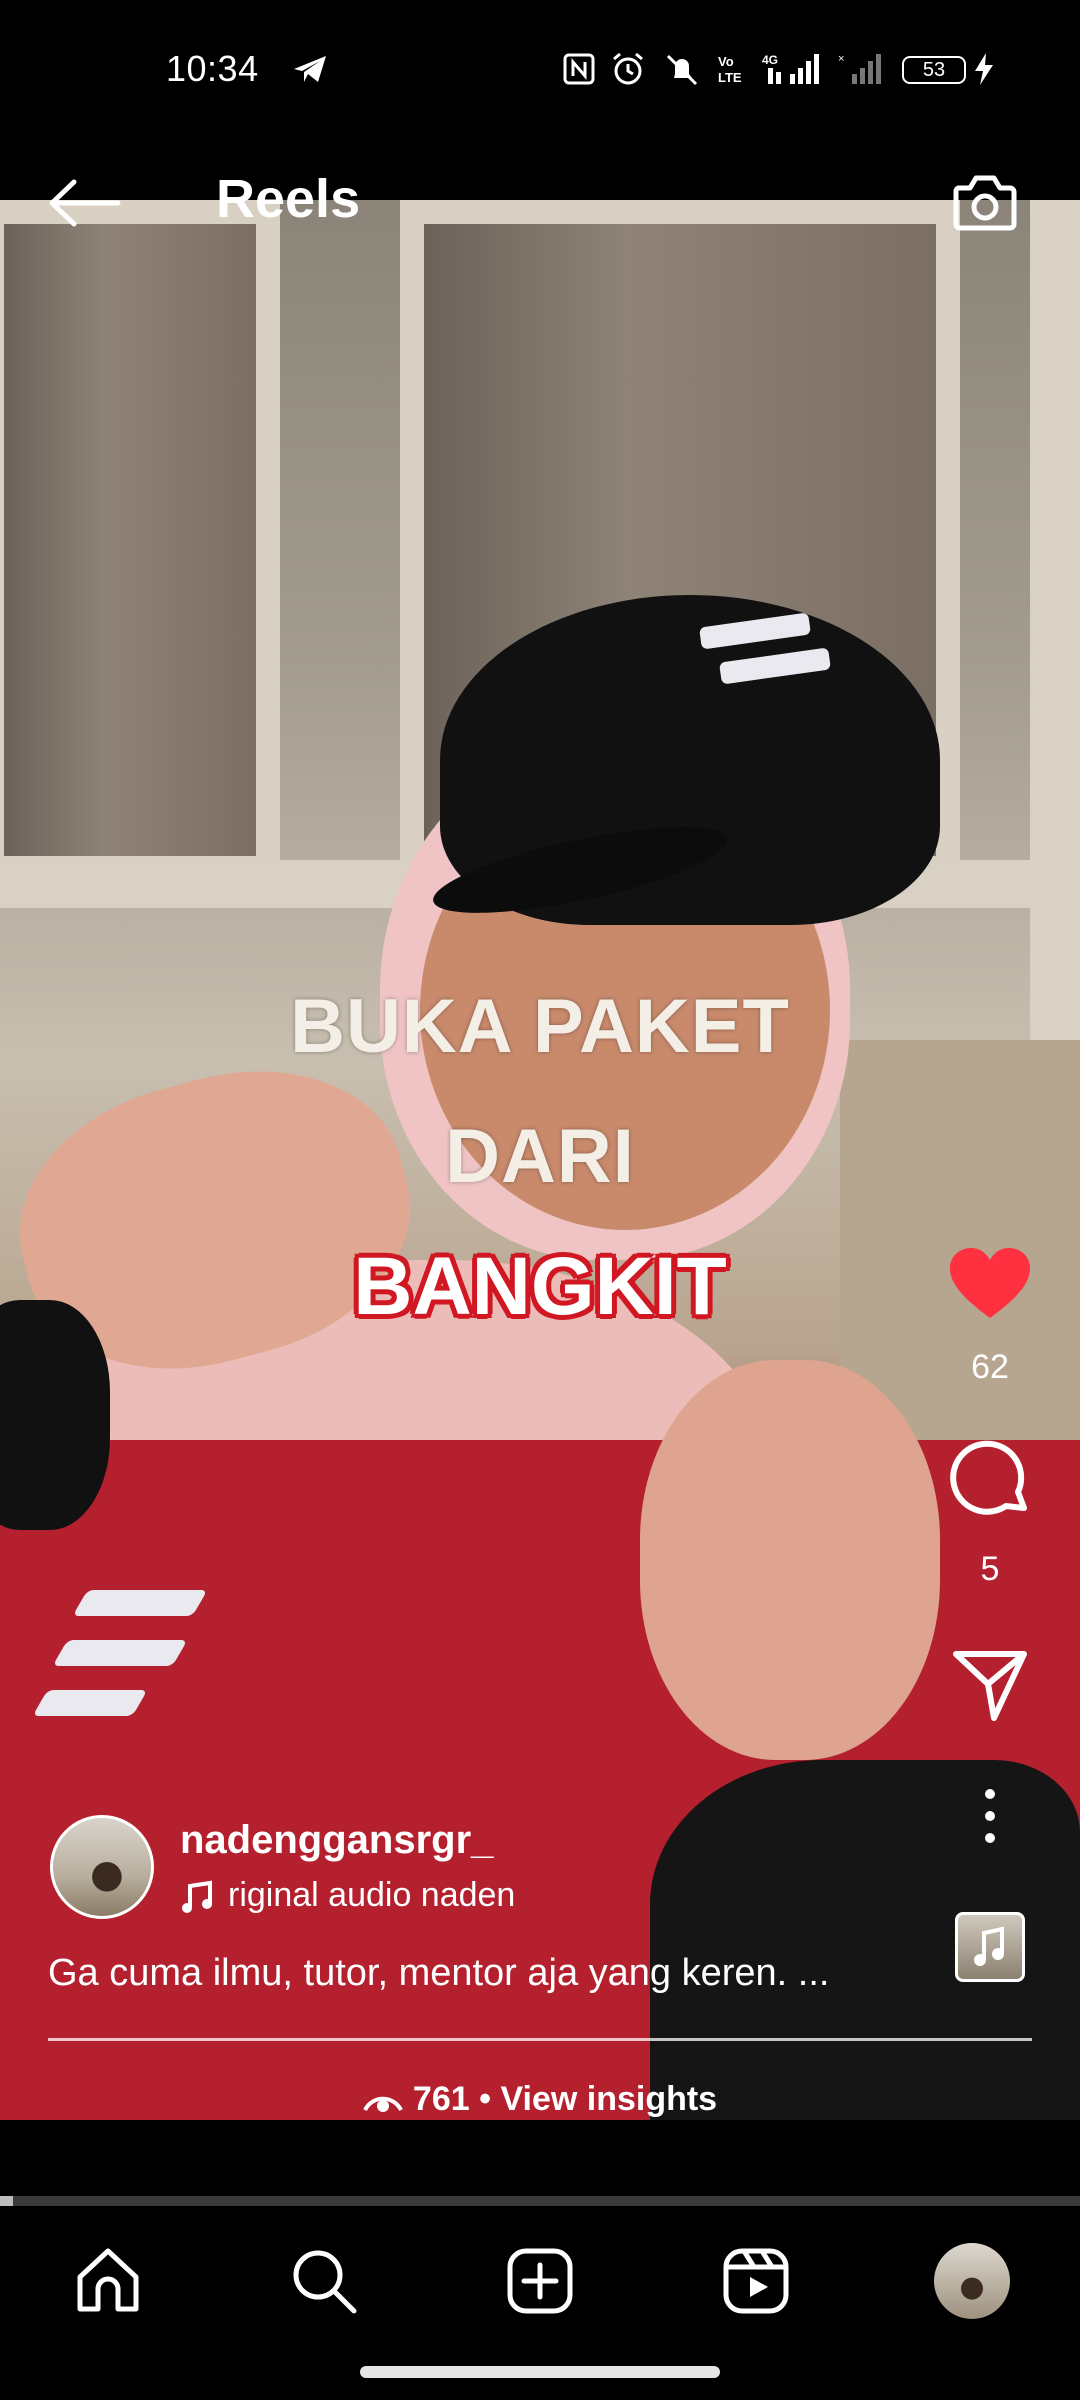 This screenshot has height=2400, width=1080. I want to click on camera-icon, so click(985, 203).